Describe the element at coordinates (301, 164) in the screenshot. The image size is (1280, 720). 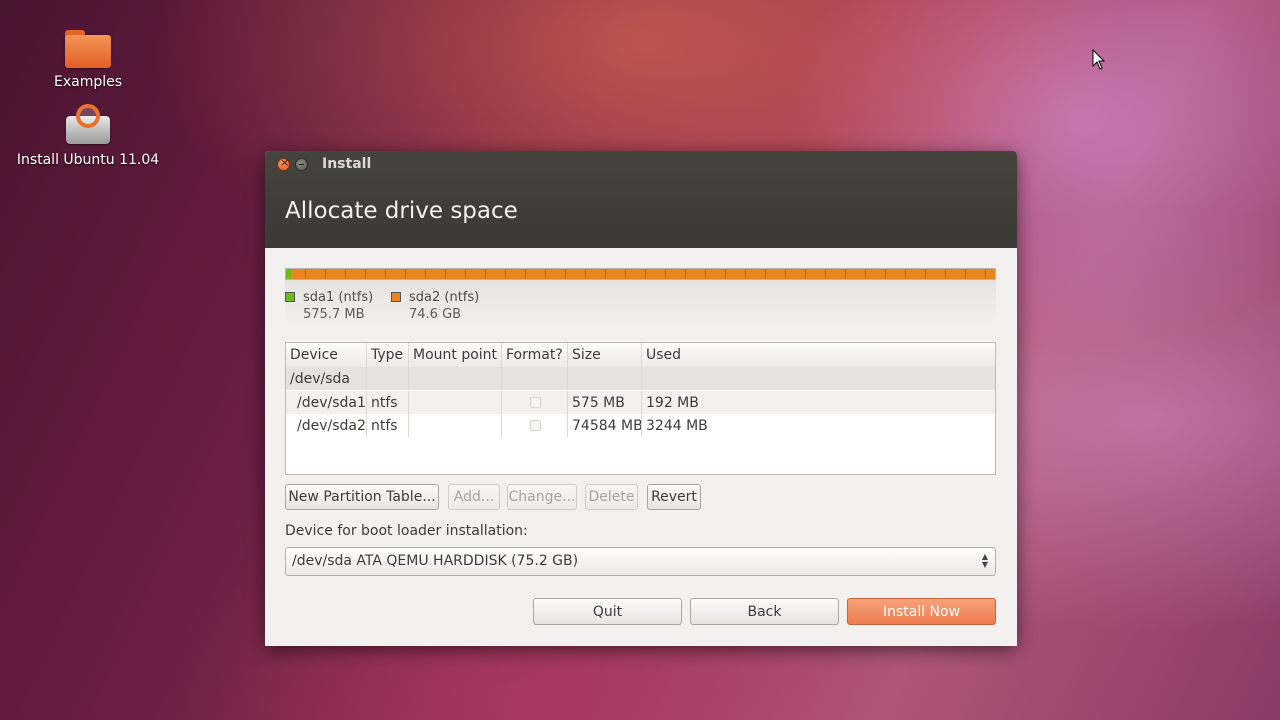
I see `minimize-icon` at that location.